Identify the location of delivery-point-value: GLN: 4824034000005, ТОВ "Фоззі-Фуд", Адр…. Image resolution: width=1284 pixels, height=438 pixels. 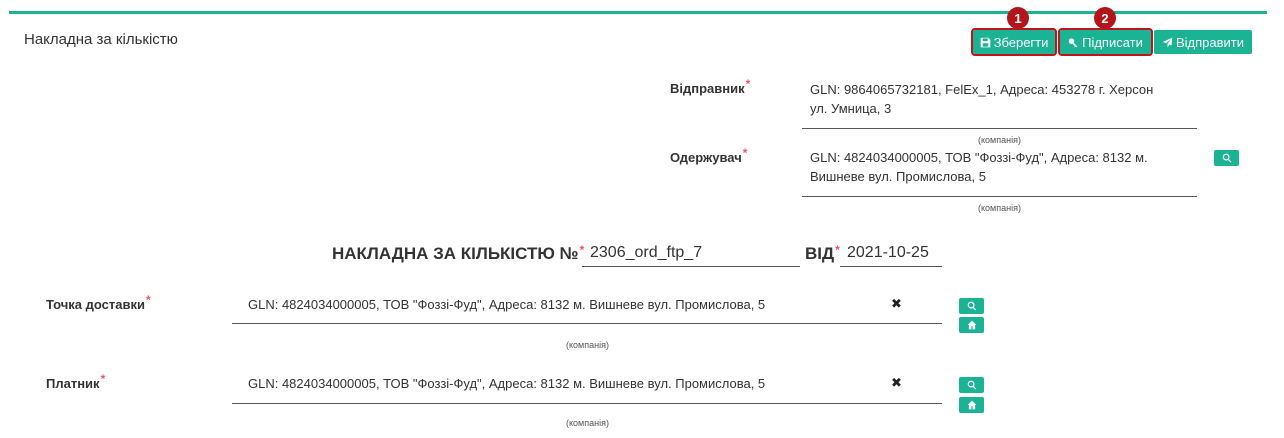
(507, 304).